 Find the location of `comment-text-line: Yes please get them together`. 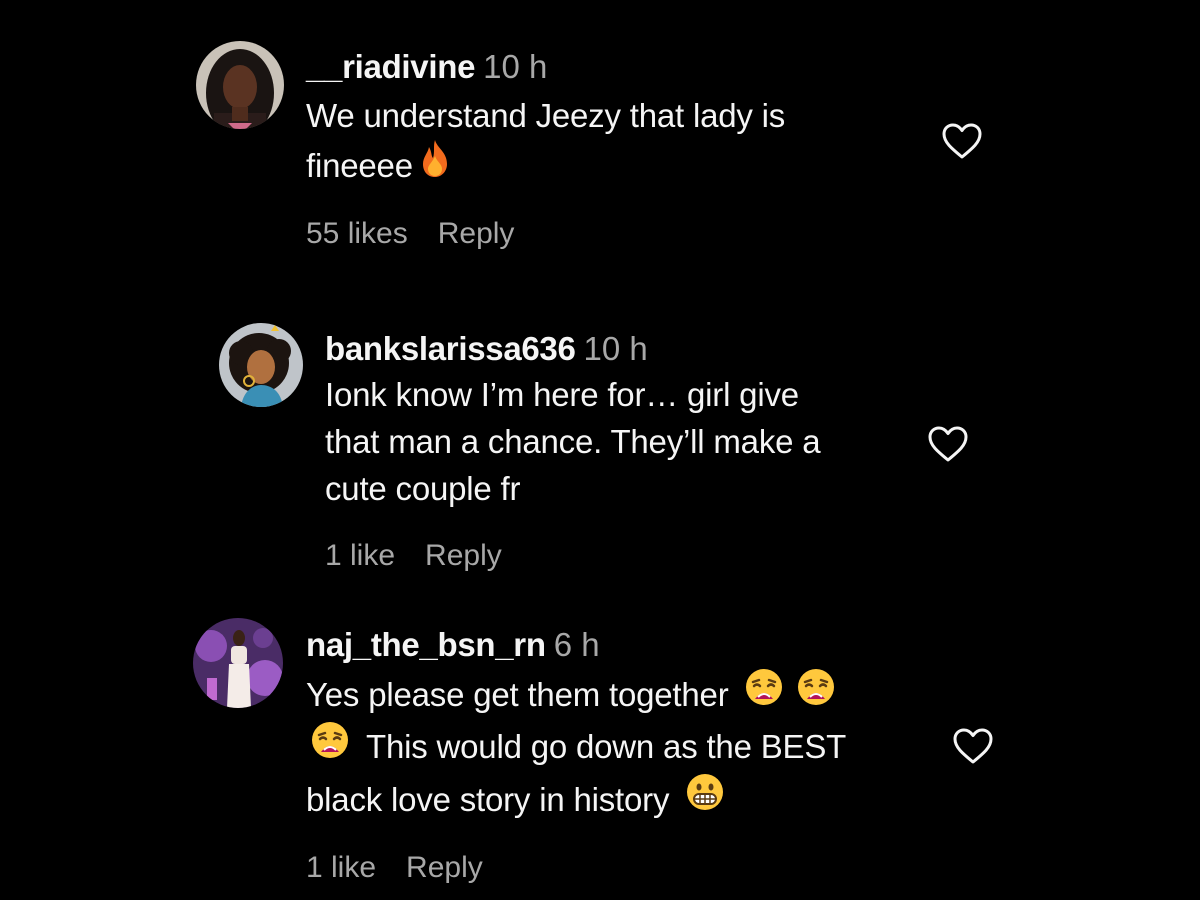

comment-text-line: Yes please get them together is located at coordinates (576, 695).